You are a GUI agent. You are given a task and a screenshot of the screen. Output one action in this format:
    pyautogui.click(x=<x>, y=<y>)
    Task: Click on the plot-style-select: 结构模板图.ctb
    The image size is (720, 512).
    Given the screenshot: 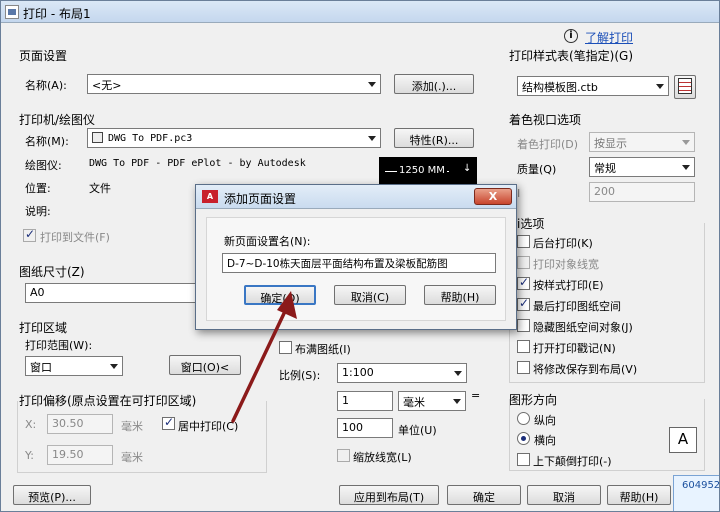 What is the action you would take?
    pyautogui.click(x=593, y=86)
    